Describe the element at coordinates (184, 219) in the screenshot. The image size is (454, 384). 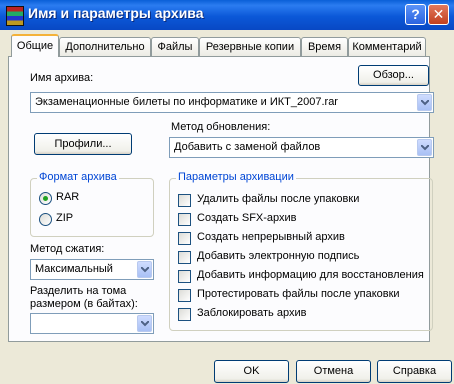
I see `checkbox-create-sfx` at that location.